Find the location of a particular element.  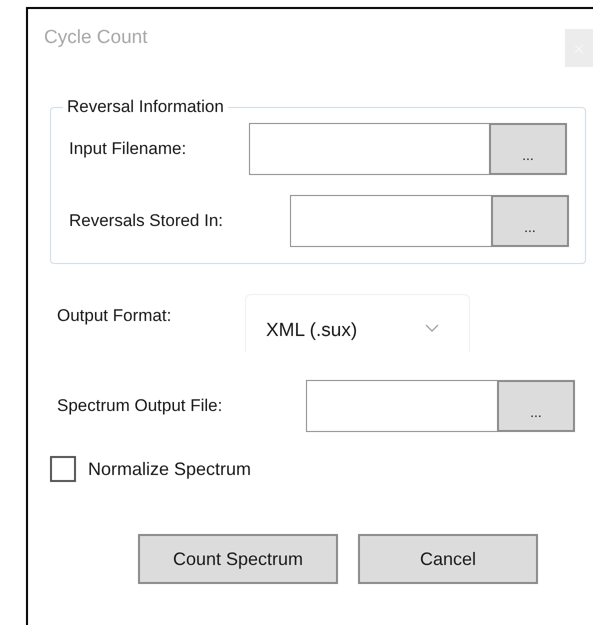

field-label: Input Filename: is located at coordinates (128, 149).